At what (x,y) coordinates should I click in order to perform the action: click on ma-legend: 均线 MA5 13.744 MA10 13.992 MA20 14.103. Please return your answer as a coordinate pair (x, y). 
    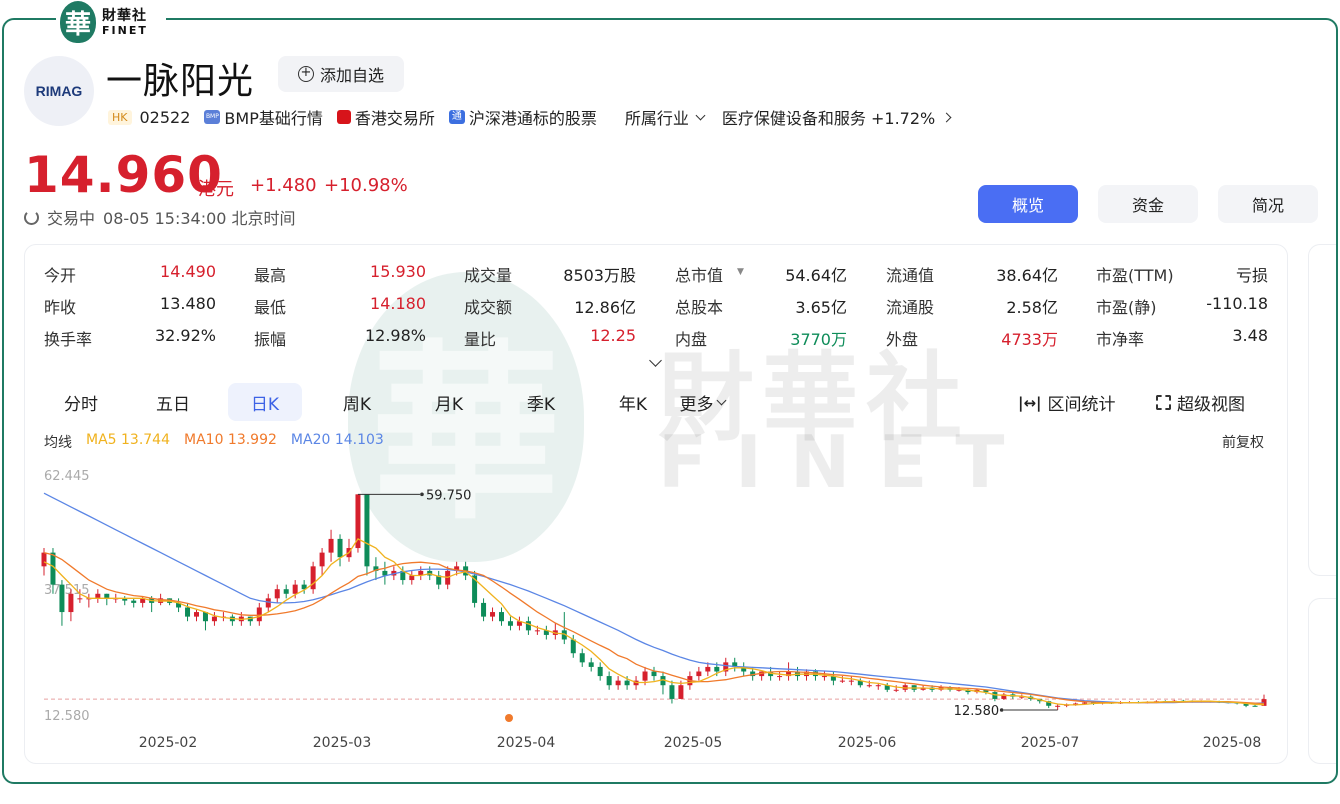
    Looking at the image, I should click on (214, 442).